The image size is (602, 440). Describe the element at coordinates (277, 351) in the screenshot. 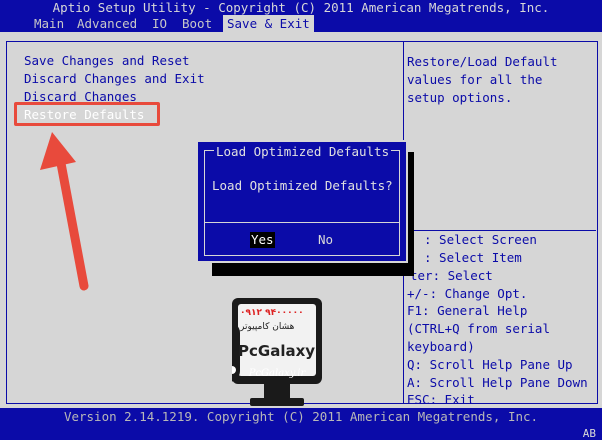

I see `watermark-brand: PcGalaxy` at that location.